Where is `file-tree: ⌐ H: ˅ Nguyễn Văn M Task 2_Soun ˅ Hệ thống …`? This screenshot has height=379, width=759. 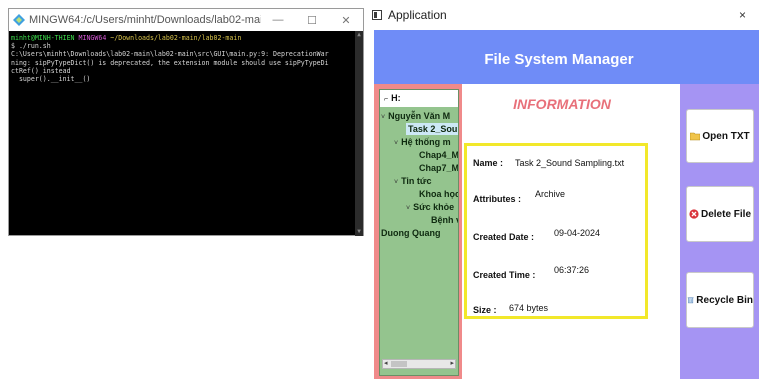 file-tree: ⌐ H: ˅ Nguyễn Văn M Task 2_Soun ˅ Hệ thống … is located at coordinates (419, 232).